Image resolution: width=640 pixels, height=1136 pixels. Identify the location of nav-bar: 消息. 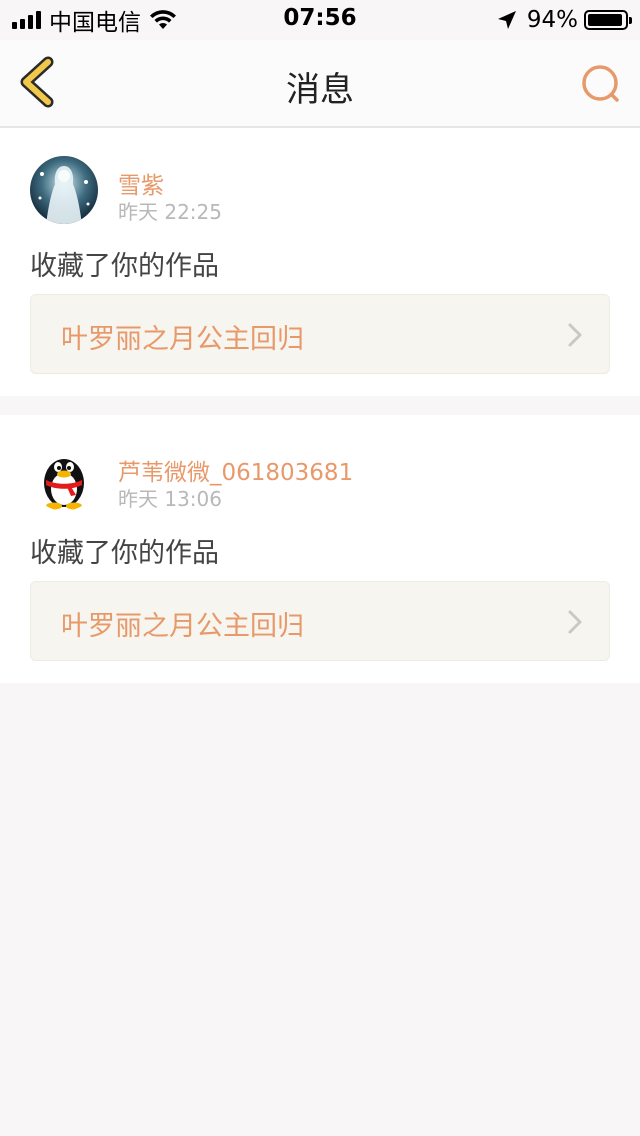
(320, 84).